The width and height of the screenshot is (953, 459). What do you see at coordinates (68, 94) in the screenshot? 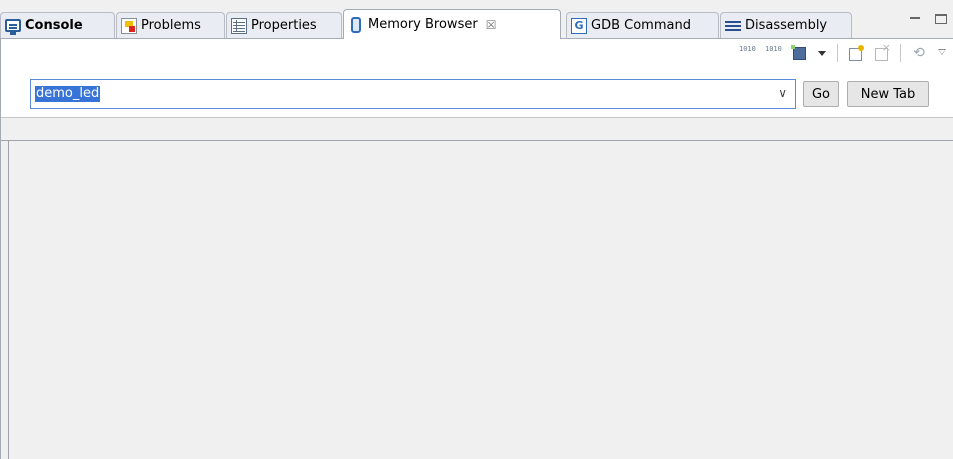
I see `address-input-value: demo_led` at bounding box center [68, 94].